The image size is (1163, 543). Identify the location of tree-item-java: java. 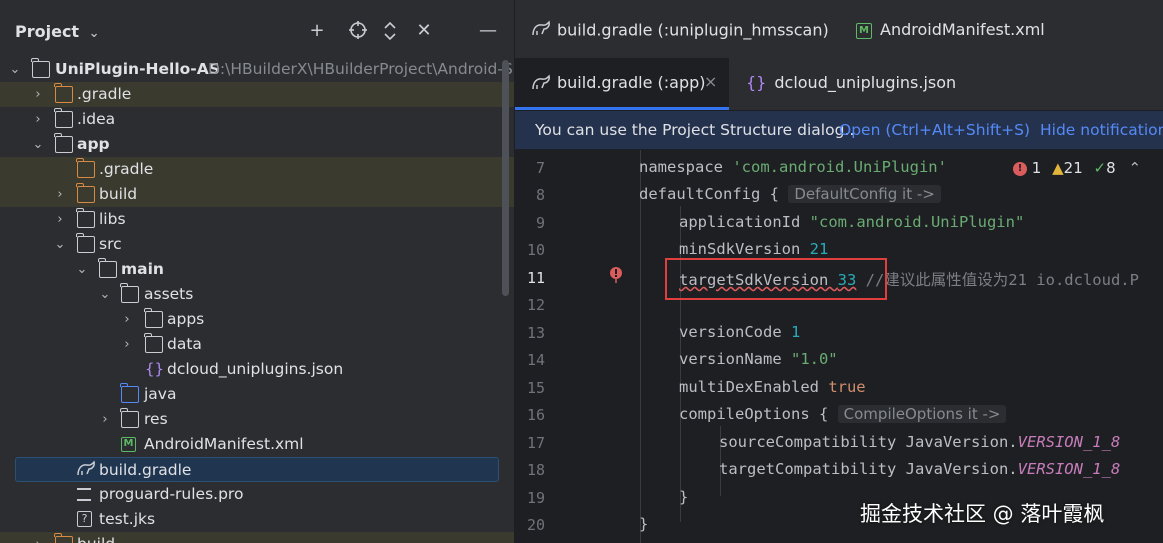
(257, 394).